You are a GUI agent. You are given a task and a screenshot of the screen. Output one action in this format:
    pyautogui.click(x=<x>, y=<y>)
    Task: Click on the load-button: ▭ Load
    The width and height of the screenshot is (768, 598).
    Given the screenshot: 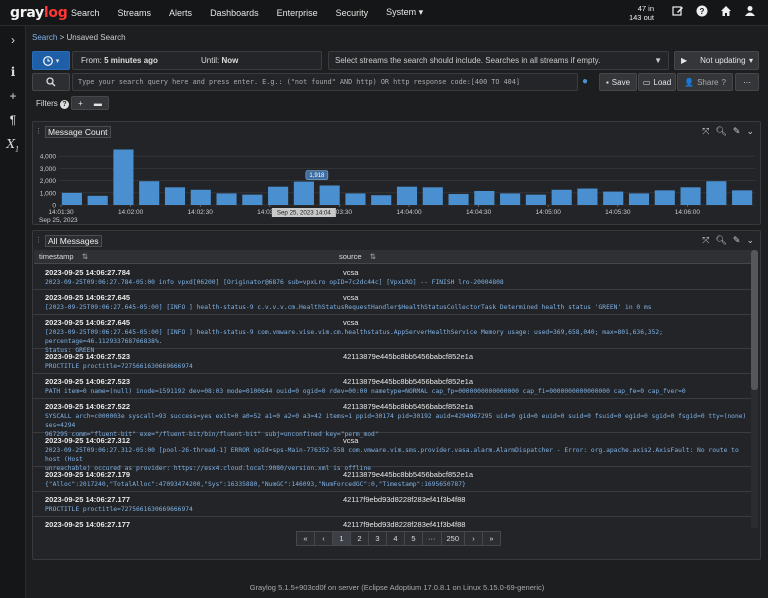 What is the action you would take?
    pyautogui.click(x=657, y=82)
    